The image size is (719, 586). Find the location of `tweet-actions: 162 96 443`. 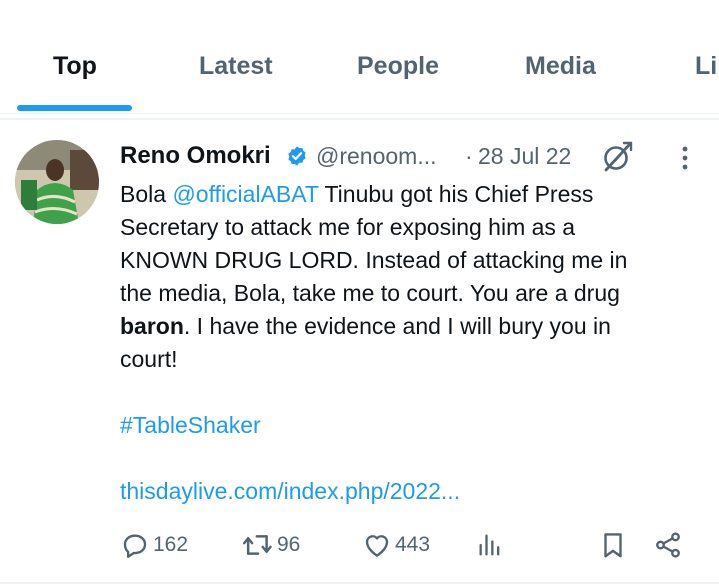

tweet-actions: 162 96 443 is located at coordinates (410, 545).